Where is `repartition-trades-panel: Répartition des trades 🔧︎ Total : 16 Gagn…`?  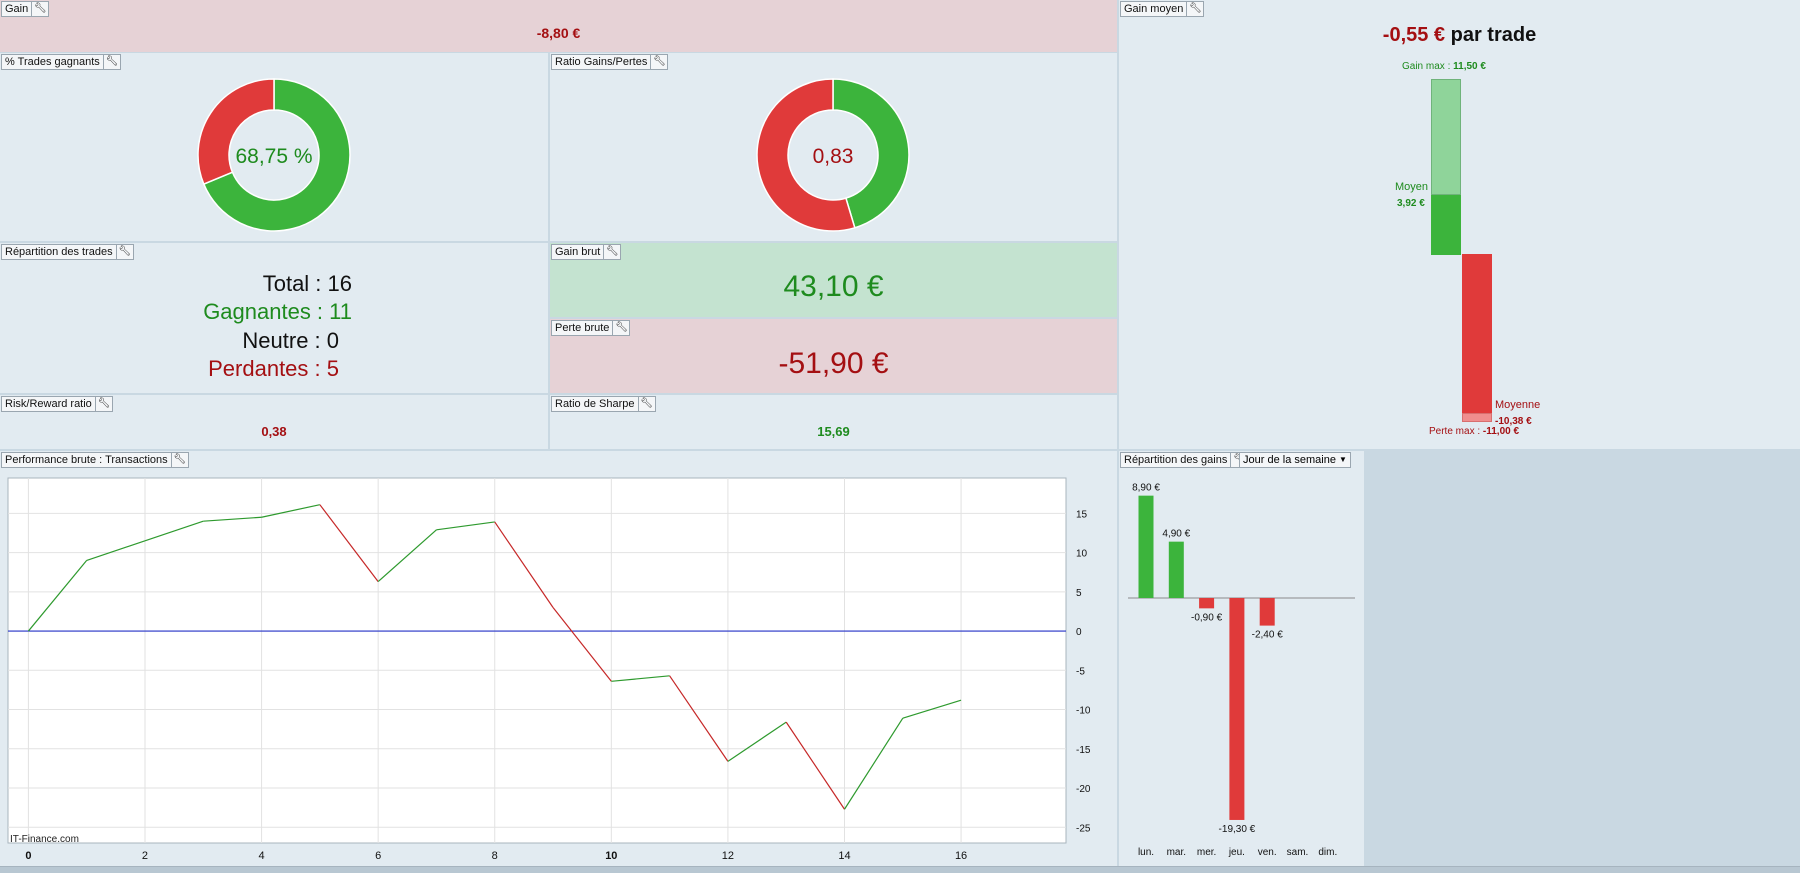
repartition-trades-panel: Répartition des trades 🔧︎ Total : 16 Gagn… is located at coordinates (274, 318).